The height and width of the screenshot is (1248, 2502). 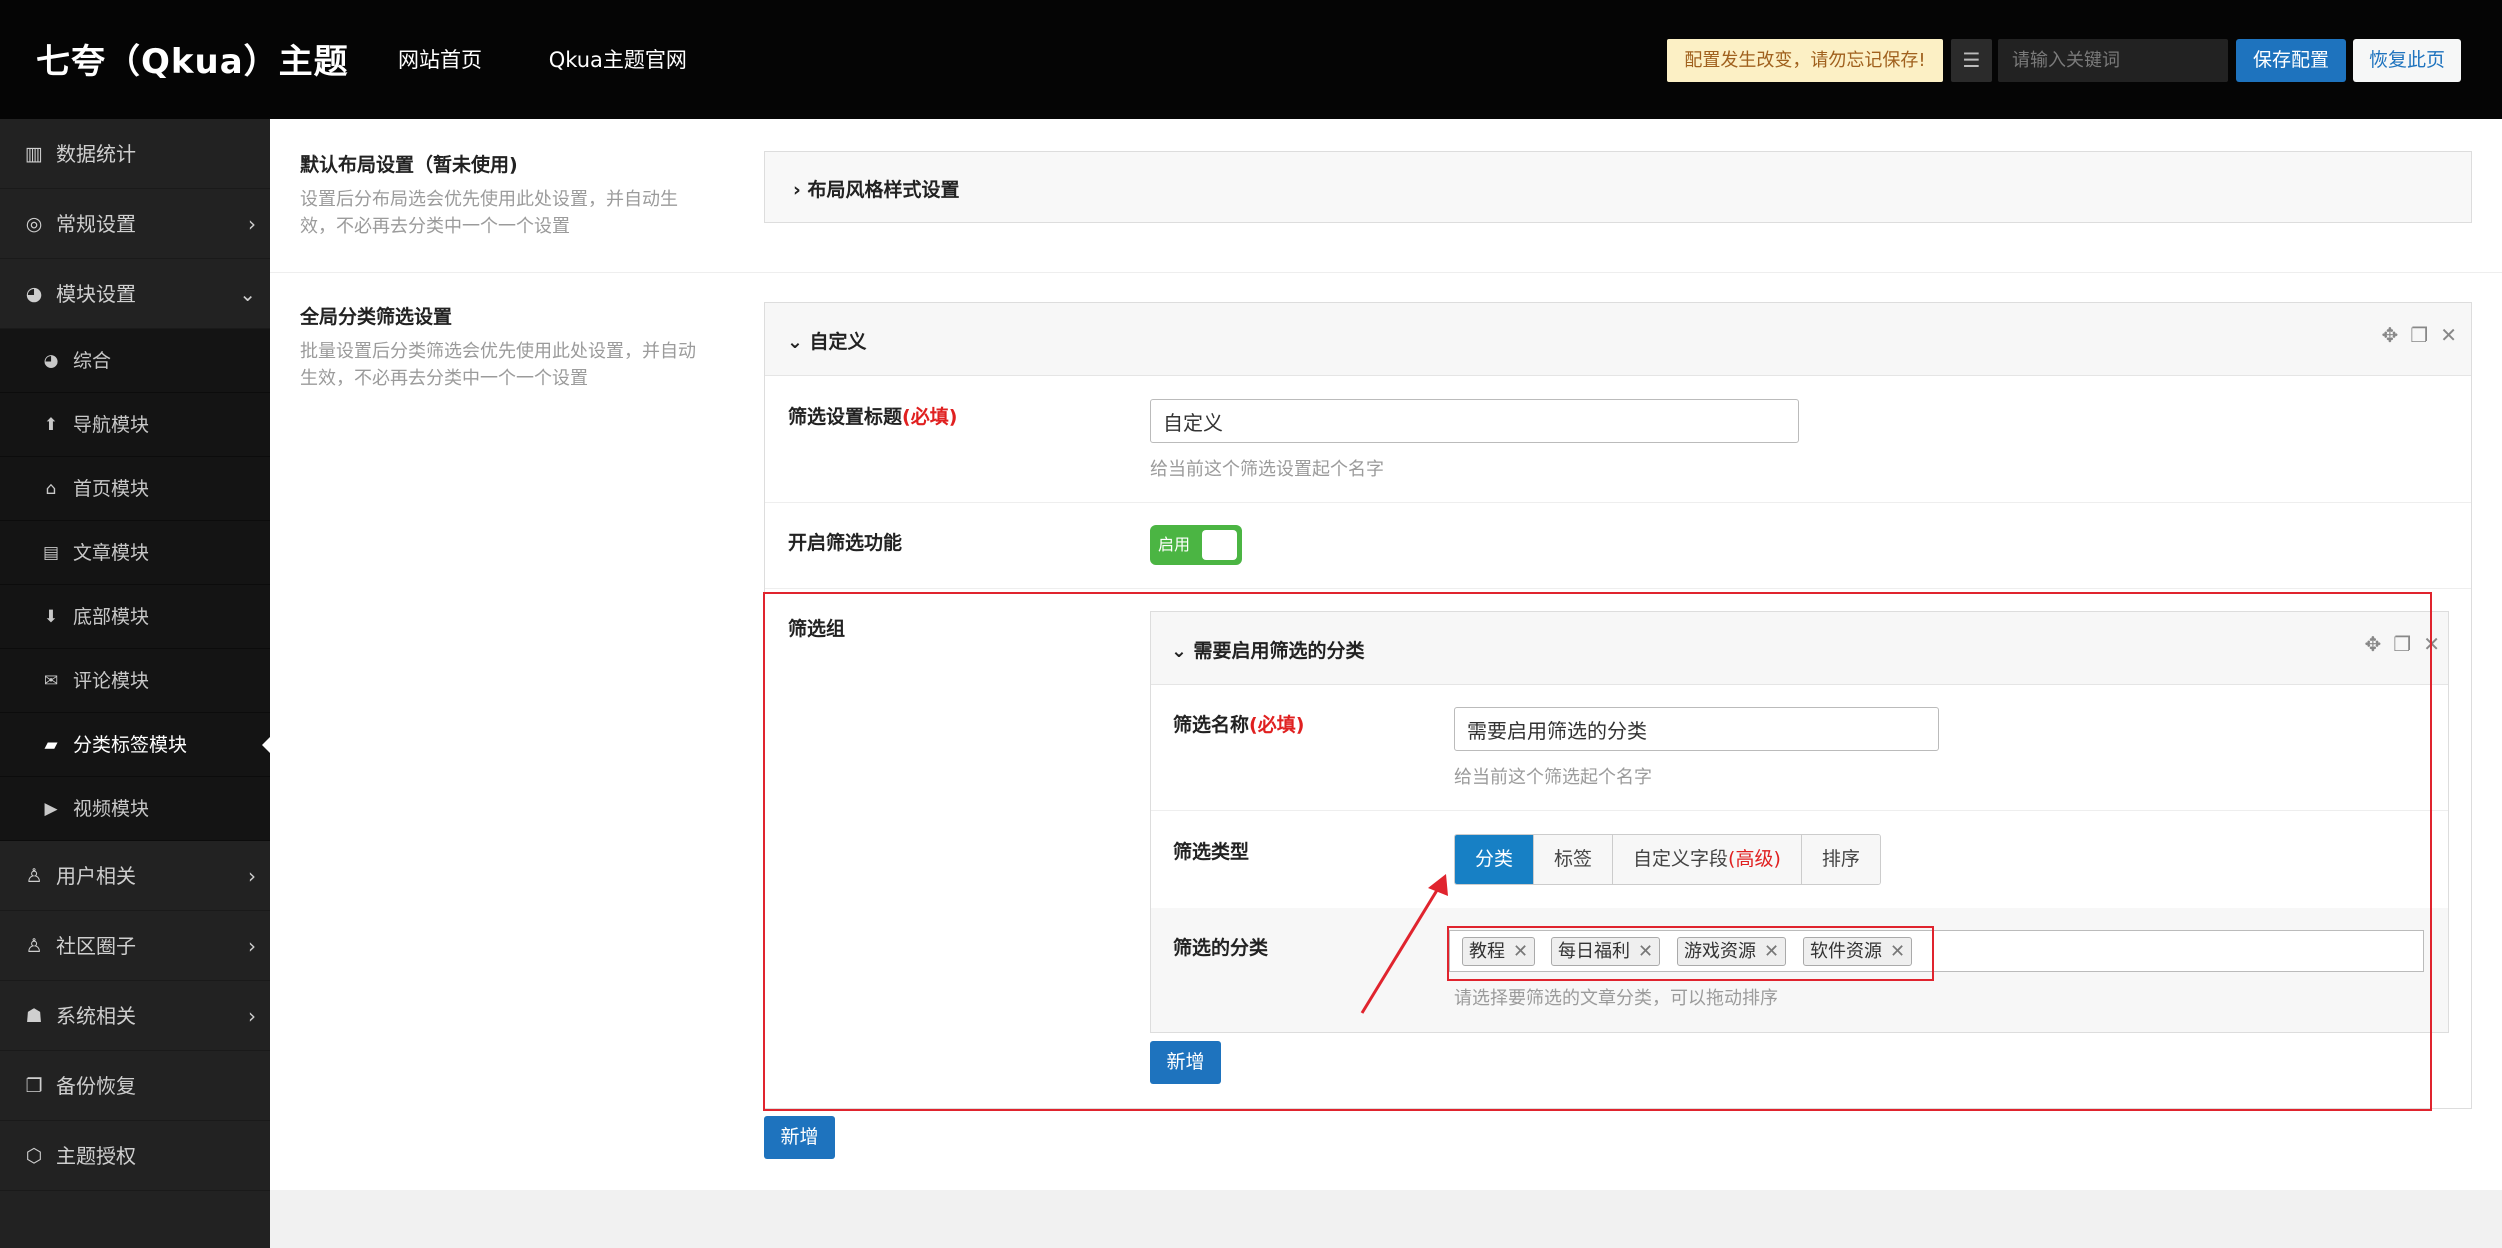 I want to click on gitlab-icon: ⬡, so click(x=34, y=1156).